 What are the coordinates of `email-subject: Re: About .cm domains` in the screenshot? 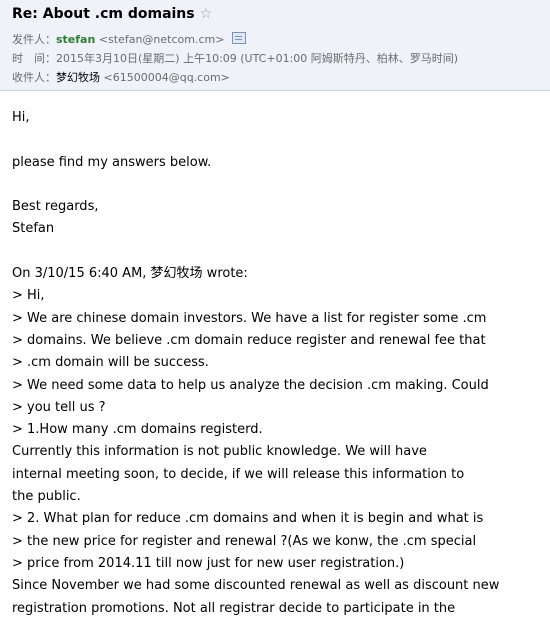 It's located at (103, 14).